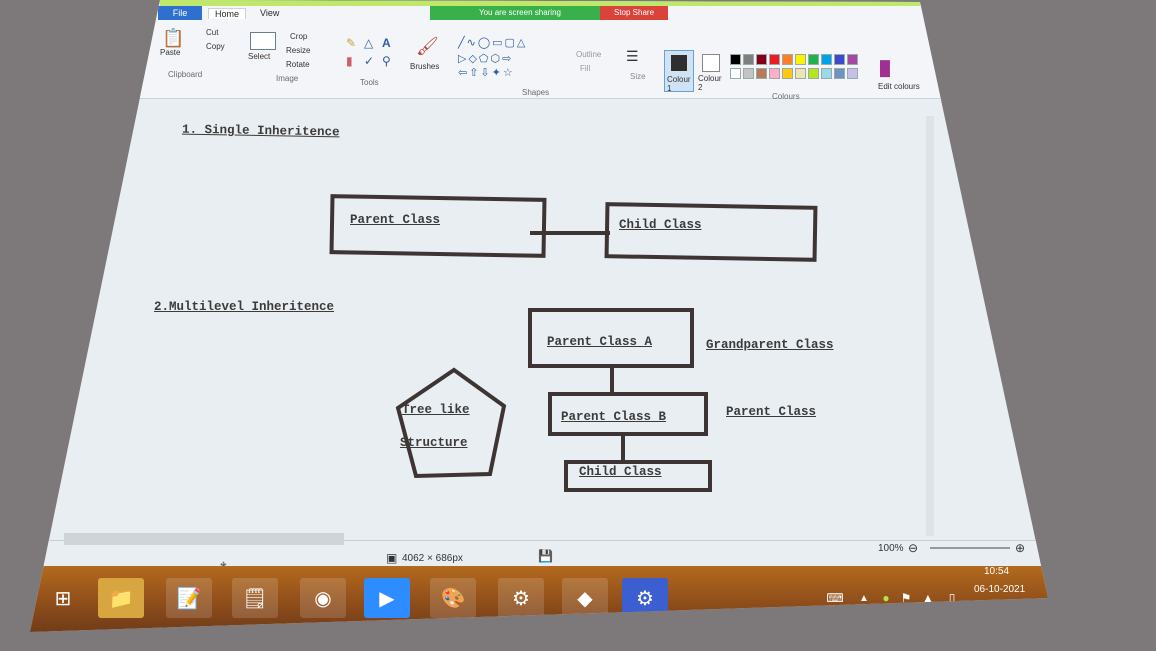 This screenshot has height=651, width=1156. What do you see at coordinates (432, 558) in the screenshot?
I see `image-dimensions: 4062 × 686px` at bounding box center [432, 558].